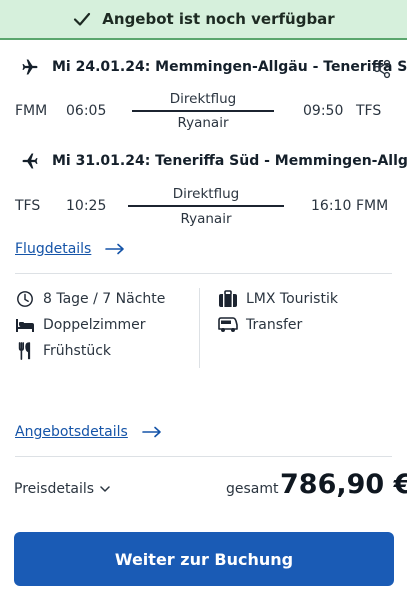 The width and height of the screenshot is (407, 599). What do you see at coordinates (382, 69) in the screenshot?
I see `share-icon` at bounding box center [382, 69].